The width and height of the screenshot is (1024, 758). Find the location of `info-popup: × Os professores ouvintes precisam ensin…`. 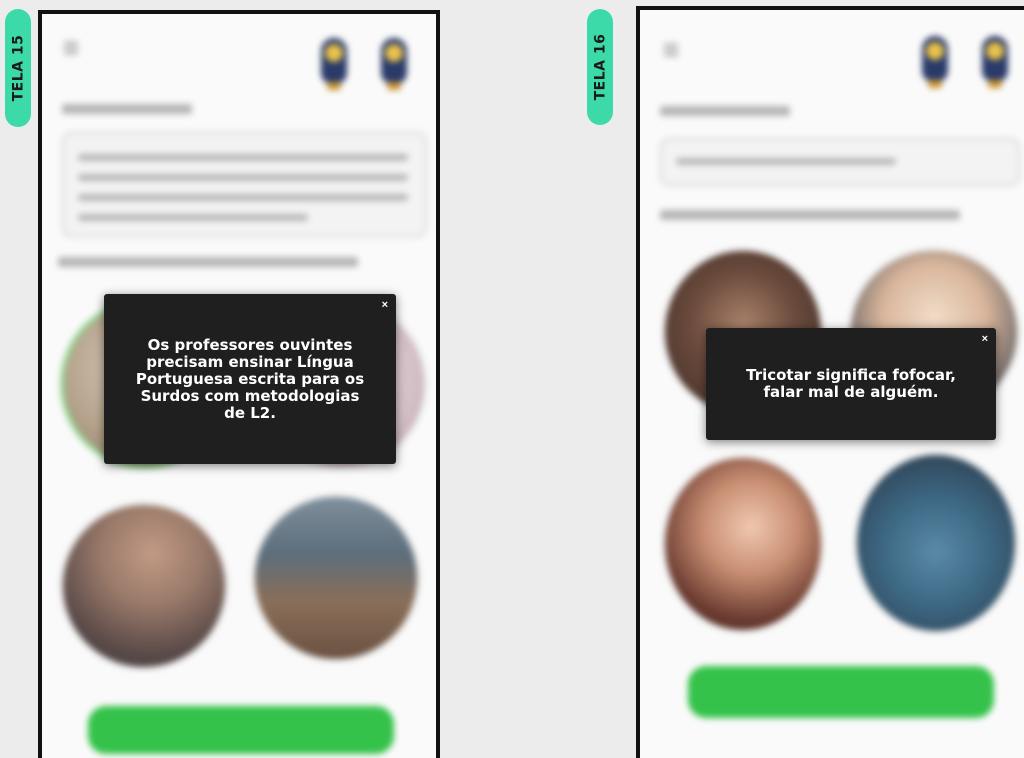

info-popup: × Os professores ouvintes precisam ensin… is located at coordinates (250, 379).